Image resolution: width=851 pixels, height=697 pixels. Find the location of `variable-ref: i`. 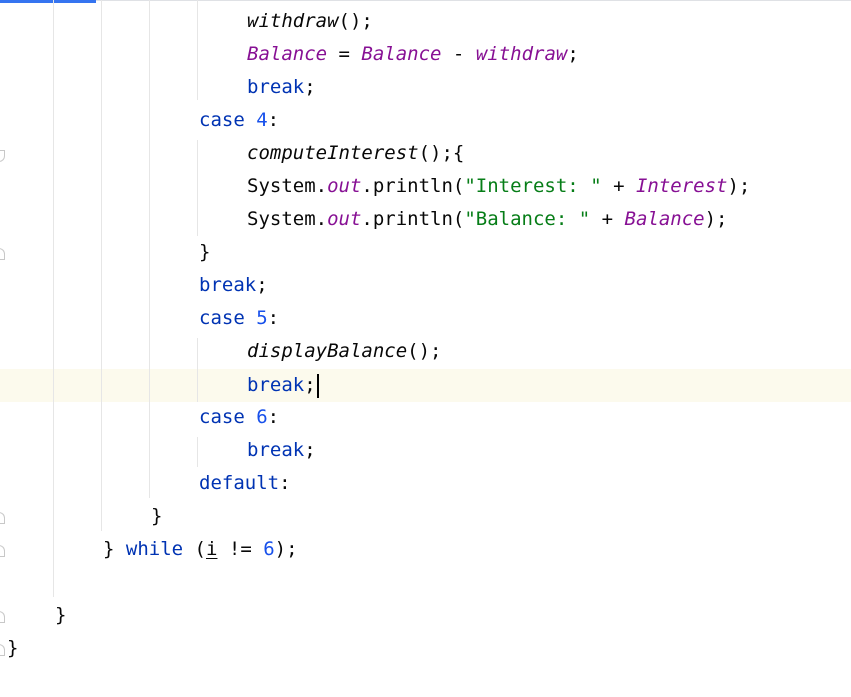

variable-ref: i is located at coordinates (212, 549).